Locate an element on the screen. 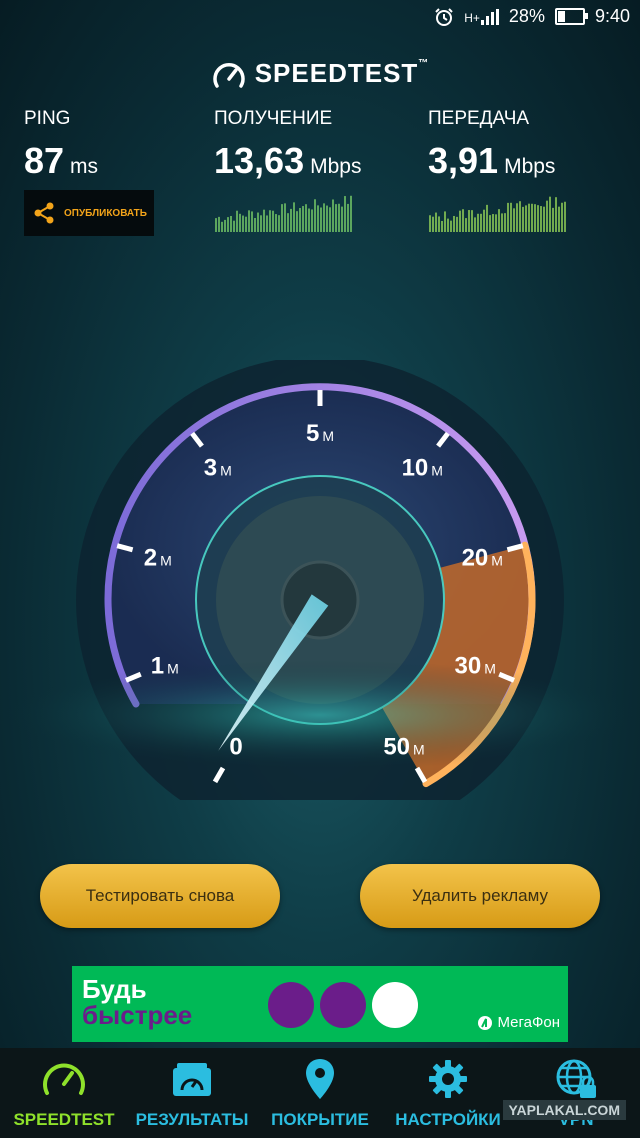 Image resolution: width=640 pixels, height=1138 pixels. clock: 9:40 is located at coordinates (612, 16).